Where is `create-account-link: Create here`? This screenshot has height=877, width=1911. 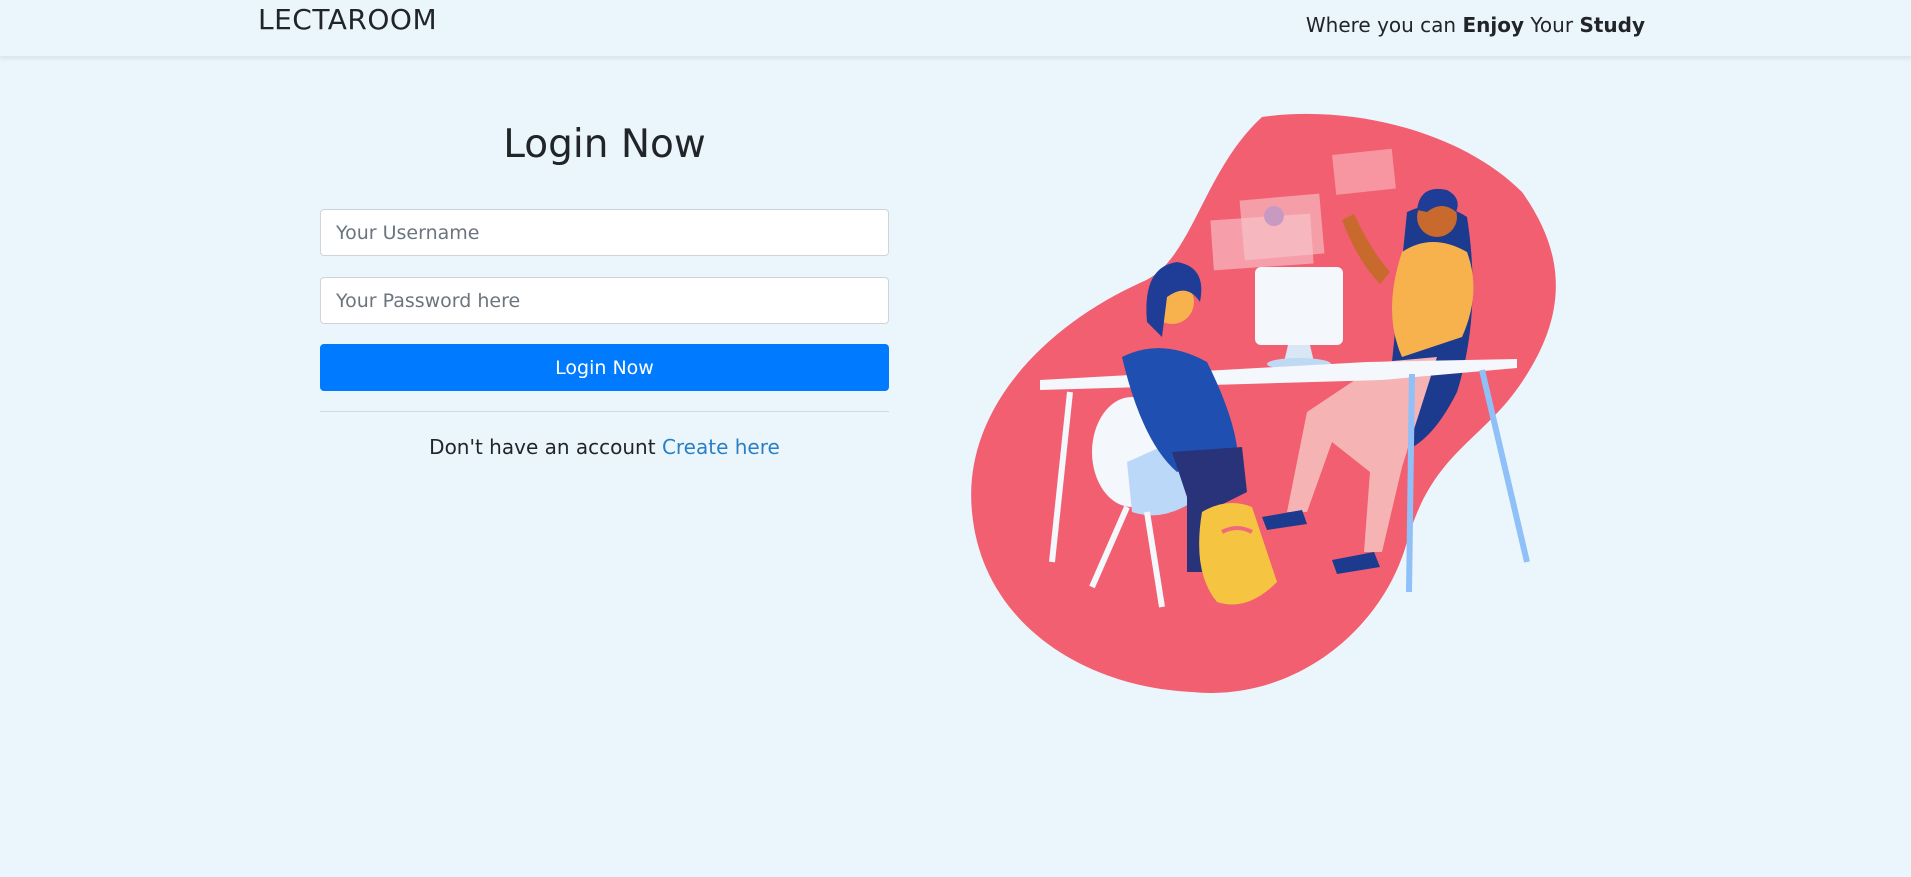
create-account-link: Create here is located at coordinates (721, 447).